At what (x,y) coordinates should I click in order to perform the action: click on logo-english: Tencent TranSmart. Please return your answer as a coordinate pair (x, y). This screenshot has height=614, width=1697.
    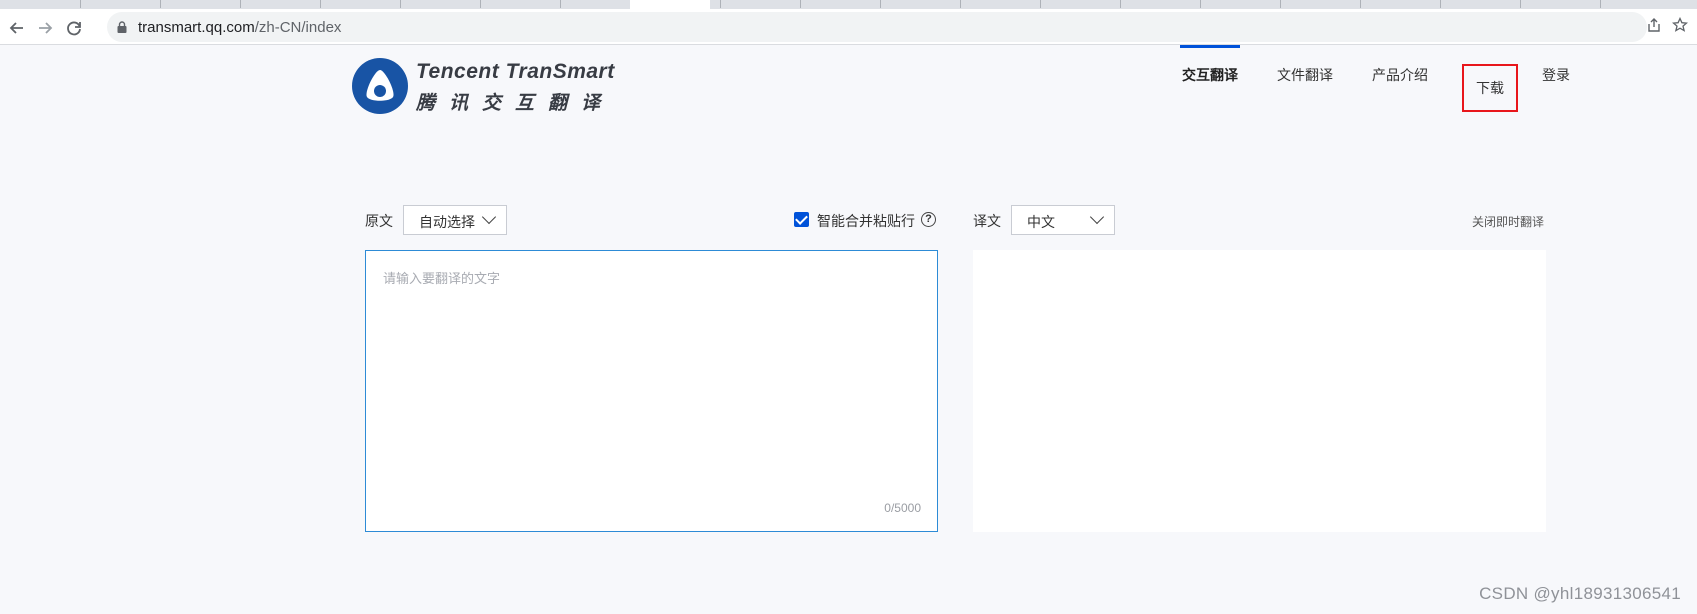
    Looking at the image, I should click on (515, 71).